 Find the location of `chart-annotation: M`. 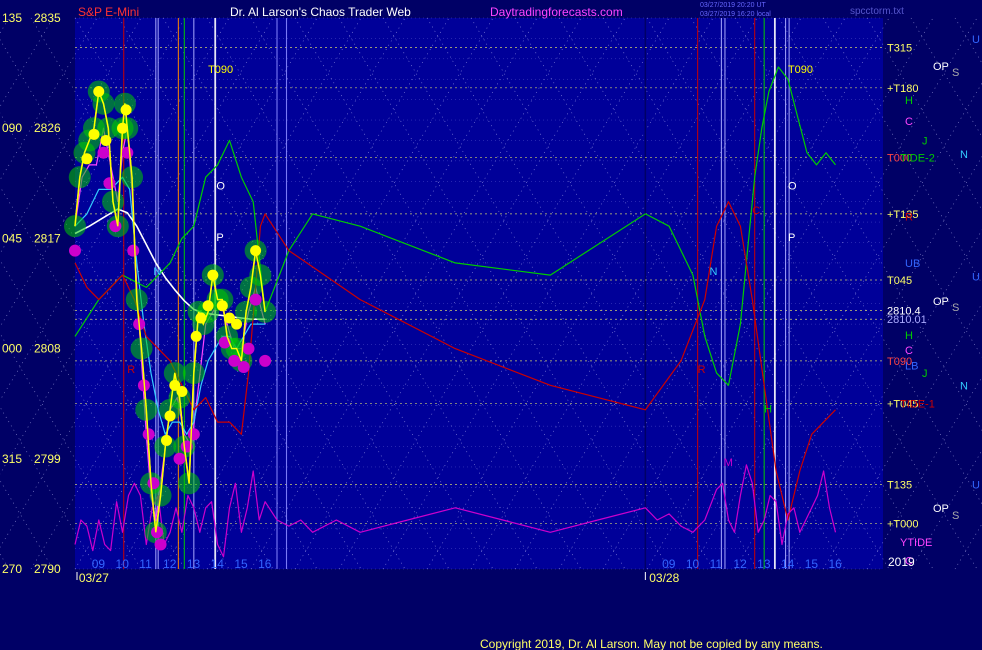

chart-annotation: M is located at coordinates (728, 463).